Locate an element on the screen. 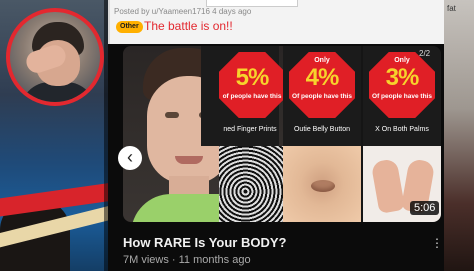 The height and width of the screenshot is (271, 474). right-backdrop: fat is located at coordinates (459, 135).